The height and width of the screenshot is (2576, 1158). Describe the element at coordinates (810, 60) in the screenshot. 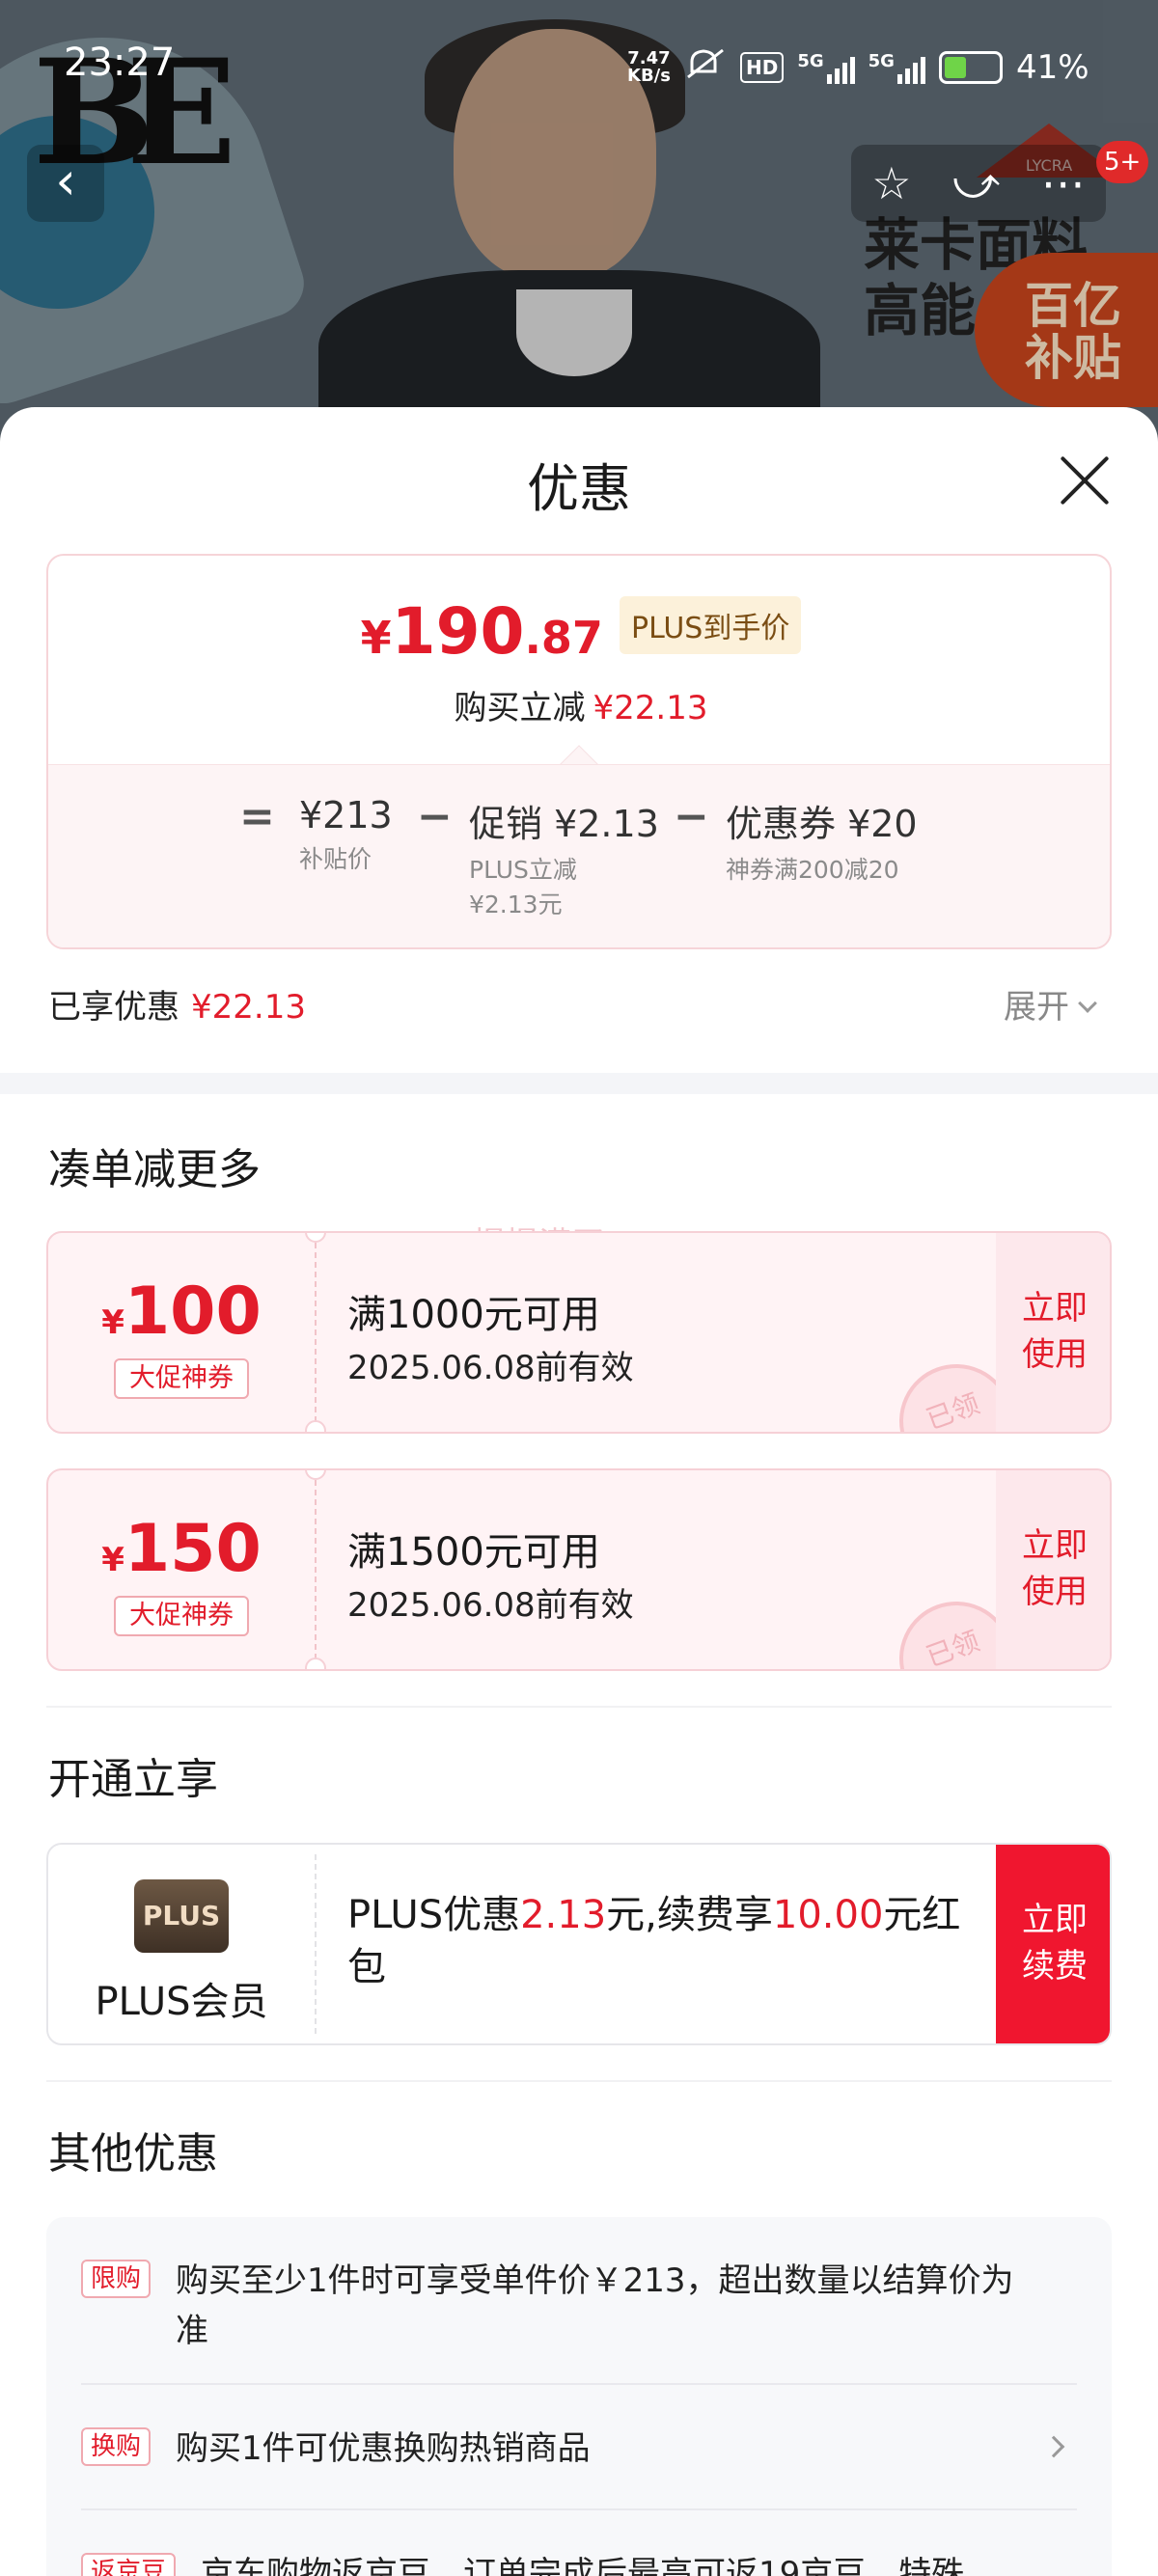

I see `signal-1-label: 5G` at that location.